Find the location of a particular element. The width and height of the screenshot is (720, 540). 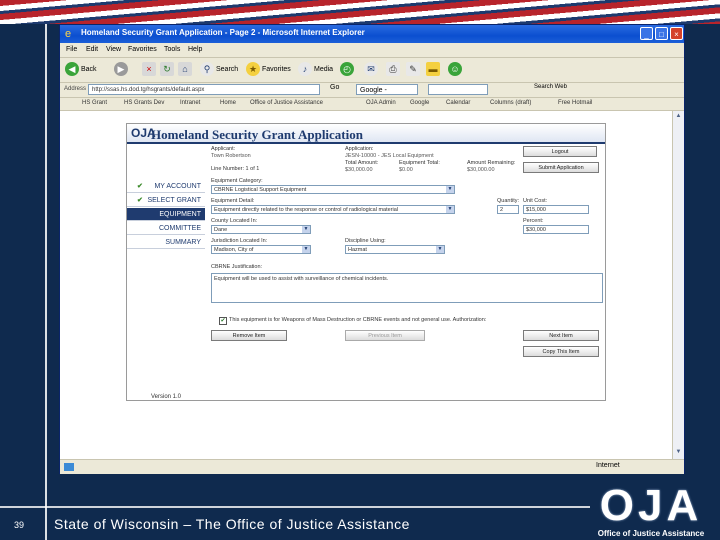

menu-bar: File Edit View Favorites Tools Help is located at coordinates (372, 51).